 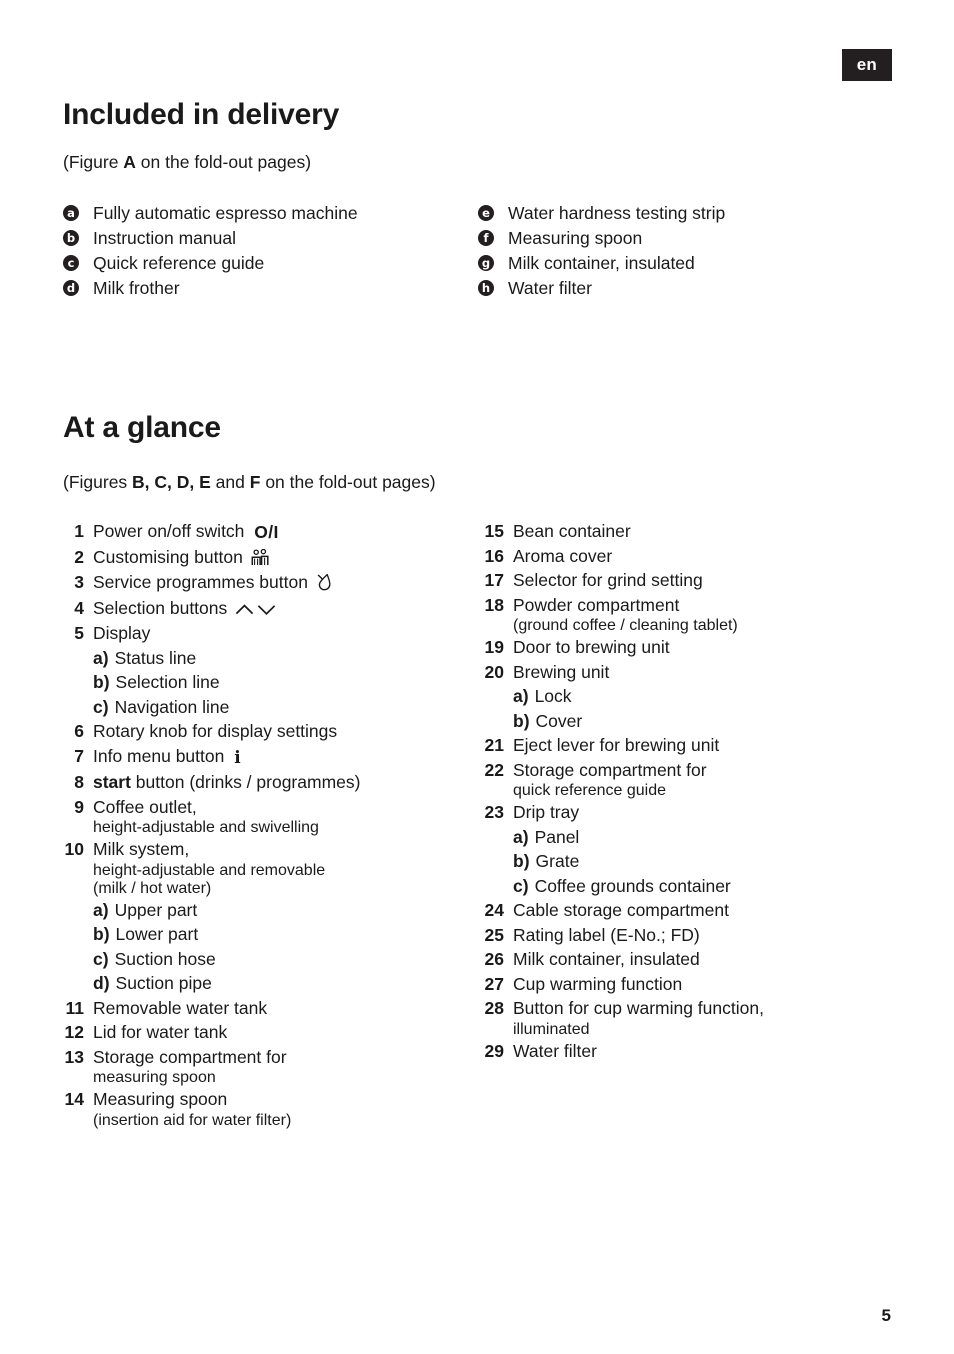 I want to click on glance-item-number: 4, so click(x=79, y=607).